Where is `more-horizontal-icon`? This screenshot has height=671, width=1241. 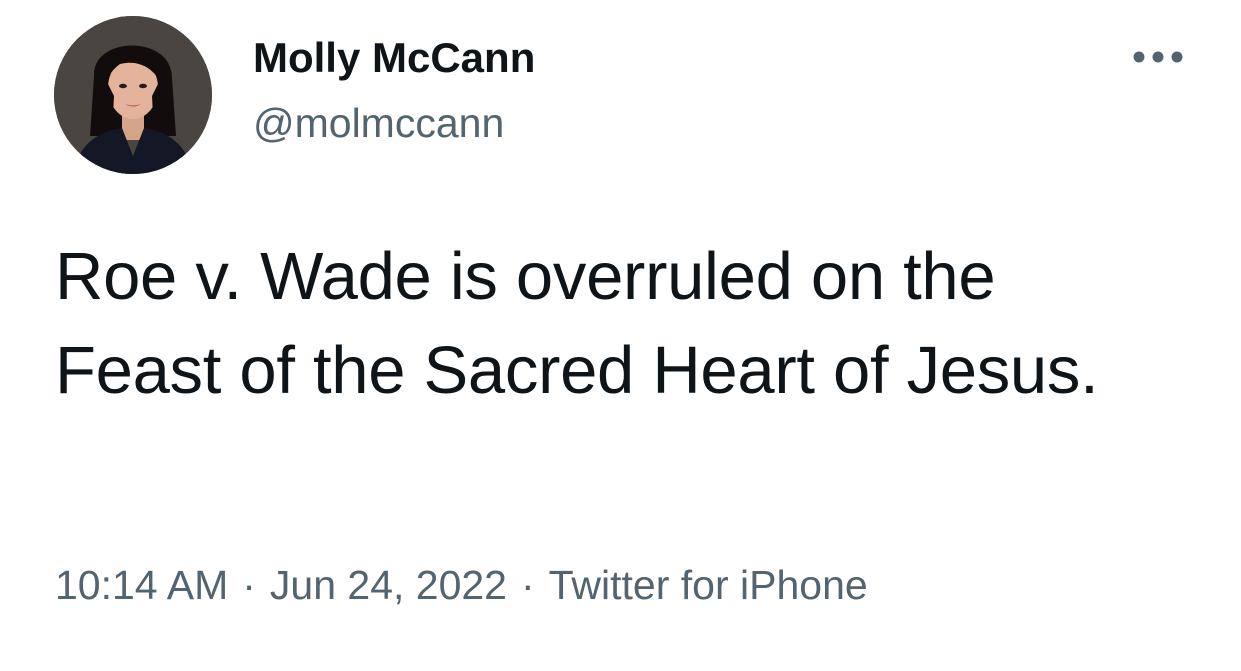
more-horizontal-icon is located at coordinates (1158, 57).